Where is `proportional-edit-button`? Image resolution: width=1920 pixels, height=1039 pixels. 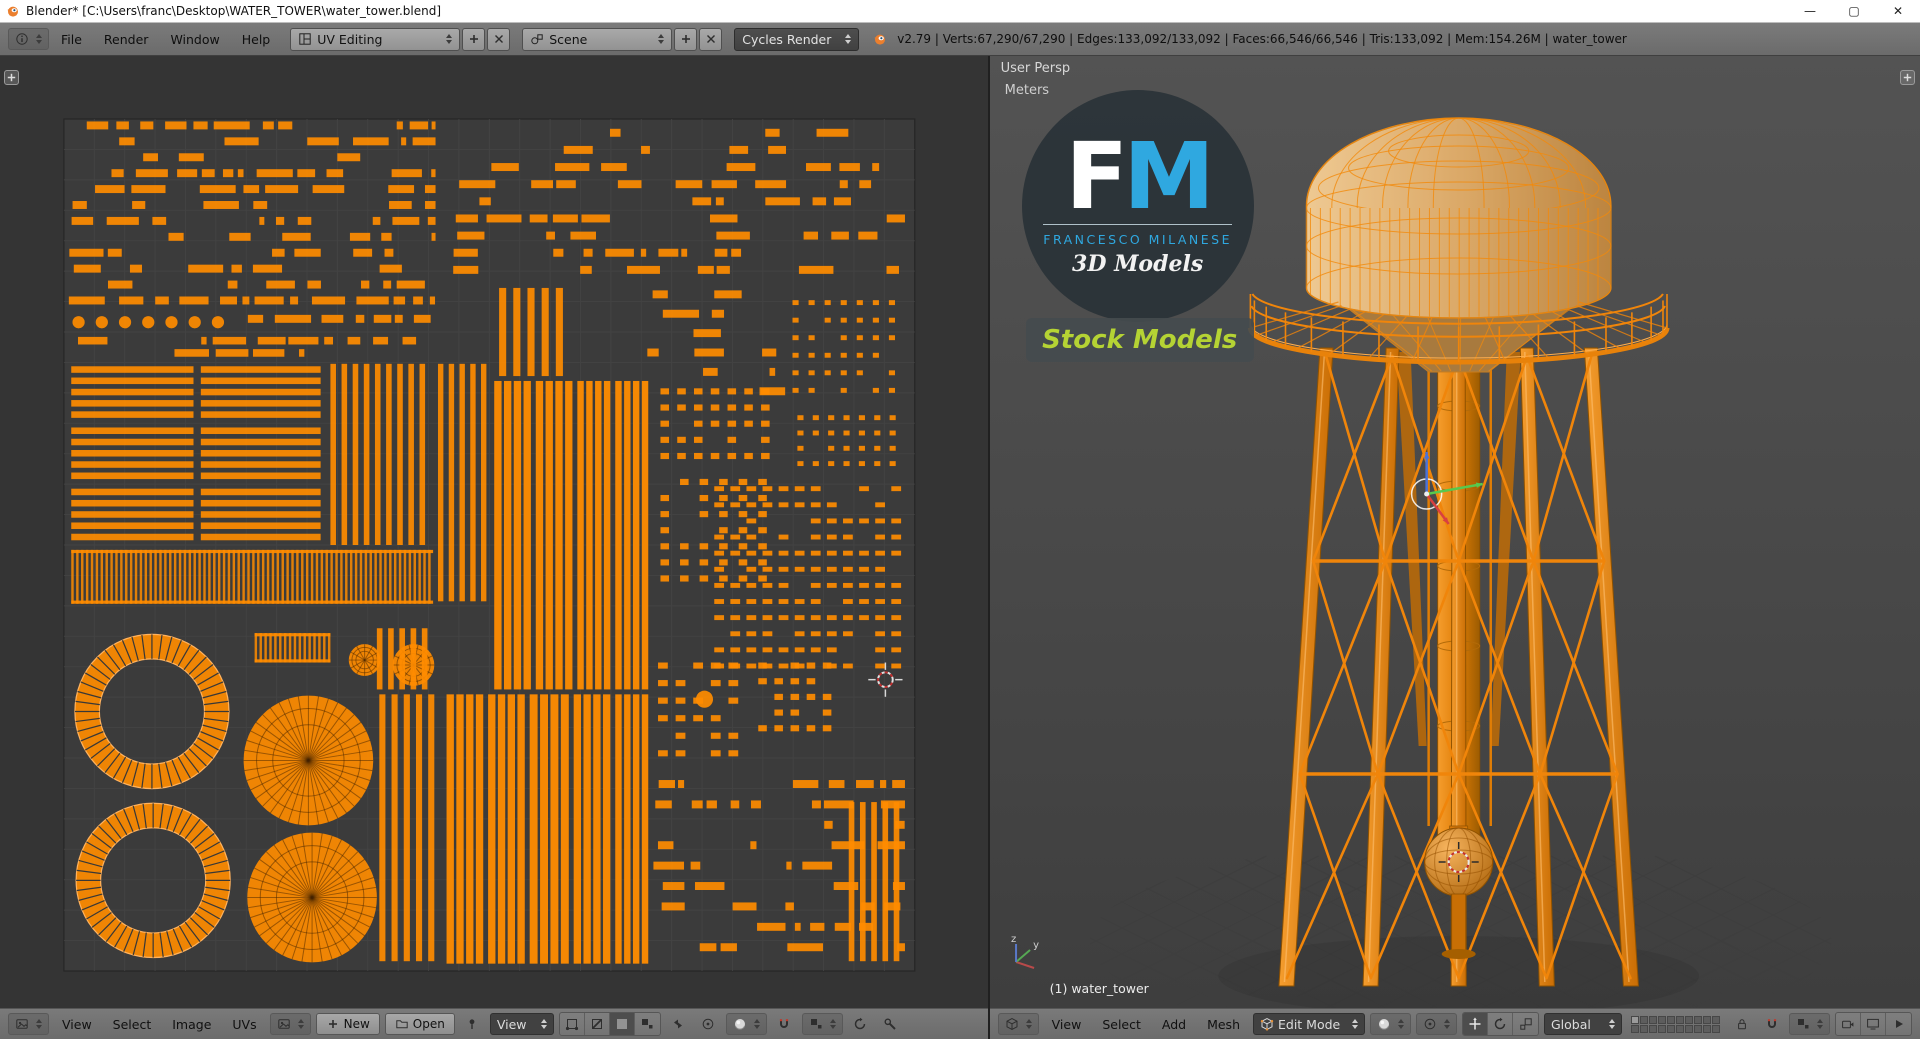
proportional-edit-button is located at coordinates (708, 1024).